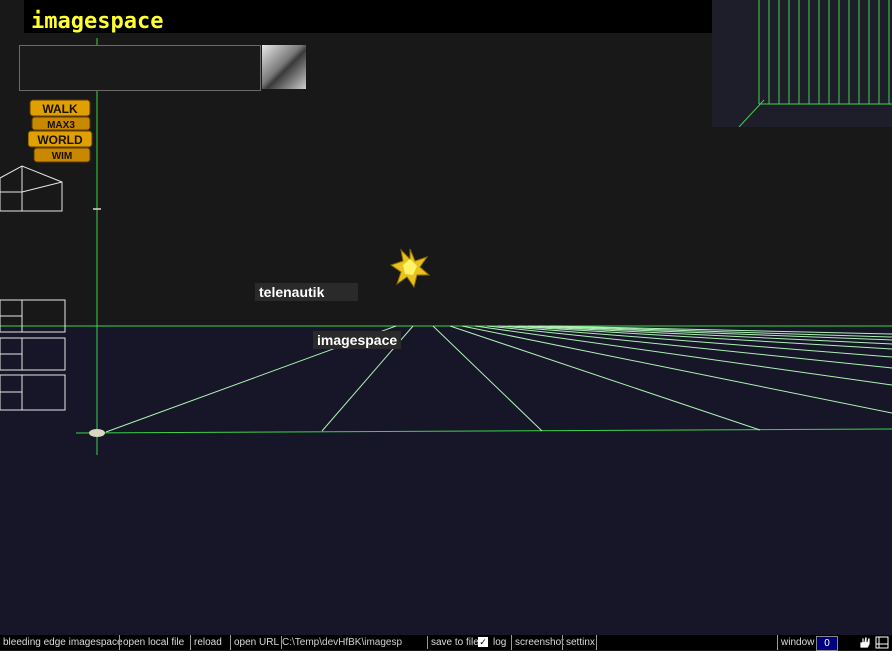  What do you see at coordinates (686, 642) in the screenshot?
I see `toolbar-spacer` at bounding box center [686, 642].